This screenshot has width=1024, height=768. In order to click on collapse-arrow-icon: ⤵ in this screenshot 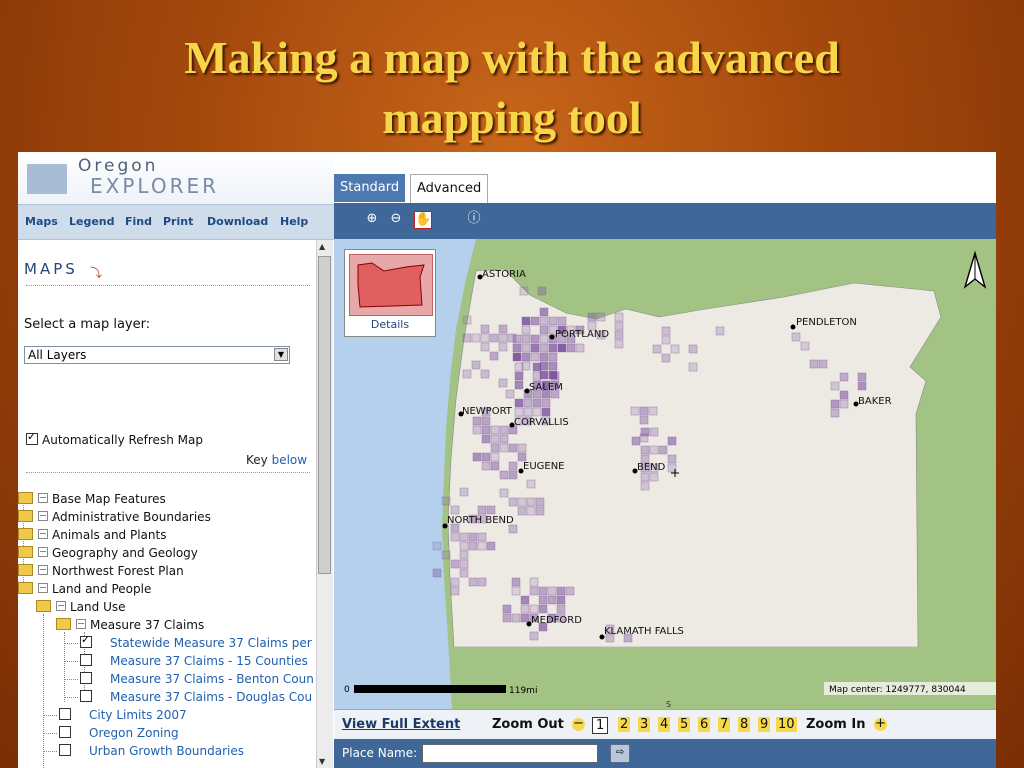, I will do `click(96, 272)`.